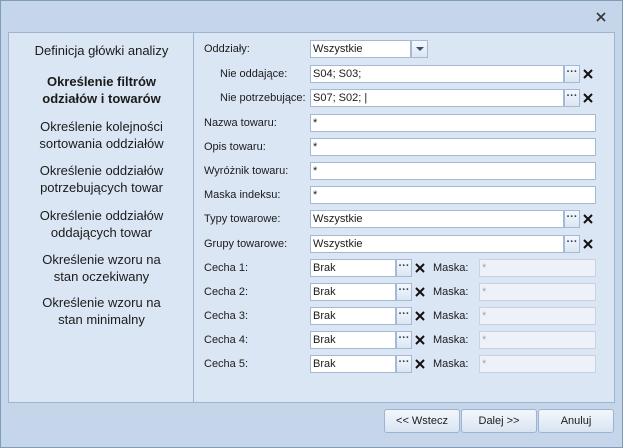  Describe the element at coordinates (246, 244) in the screenshot. I see `grupy-towarowe-label: Grupy towarowe:` at that location.